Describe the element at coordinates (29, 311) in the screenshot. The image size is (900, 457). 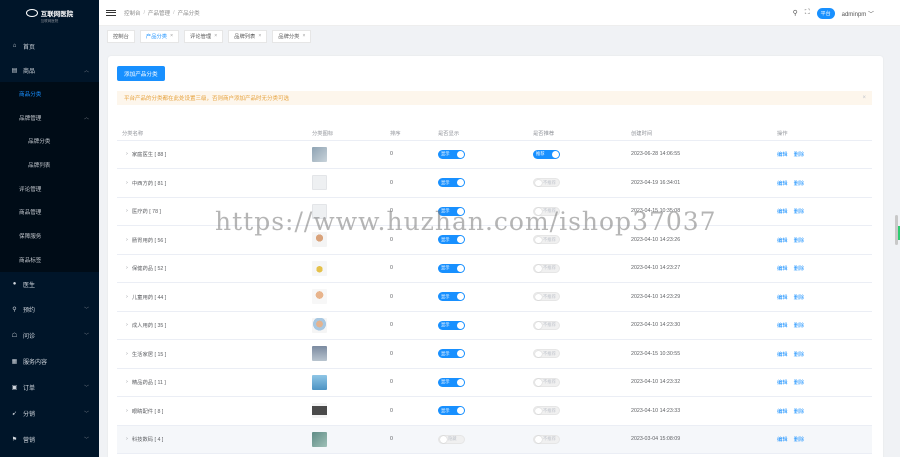
I see `sidebar-item-label: 预约` at that location.